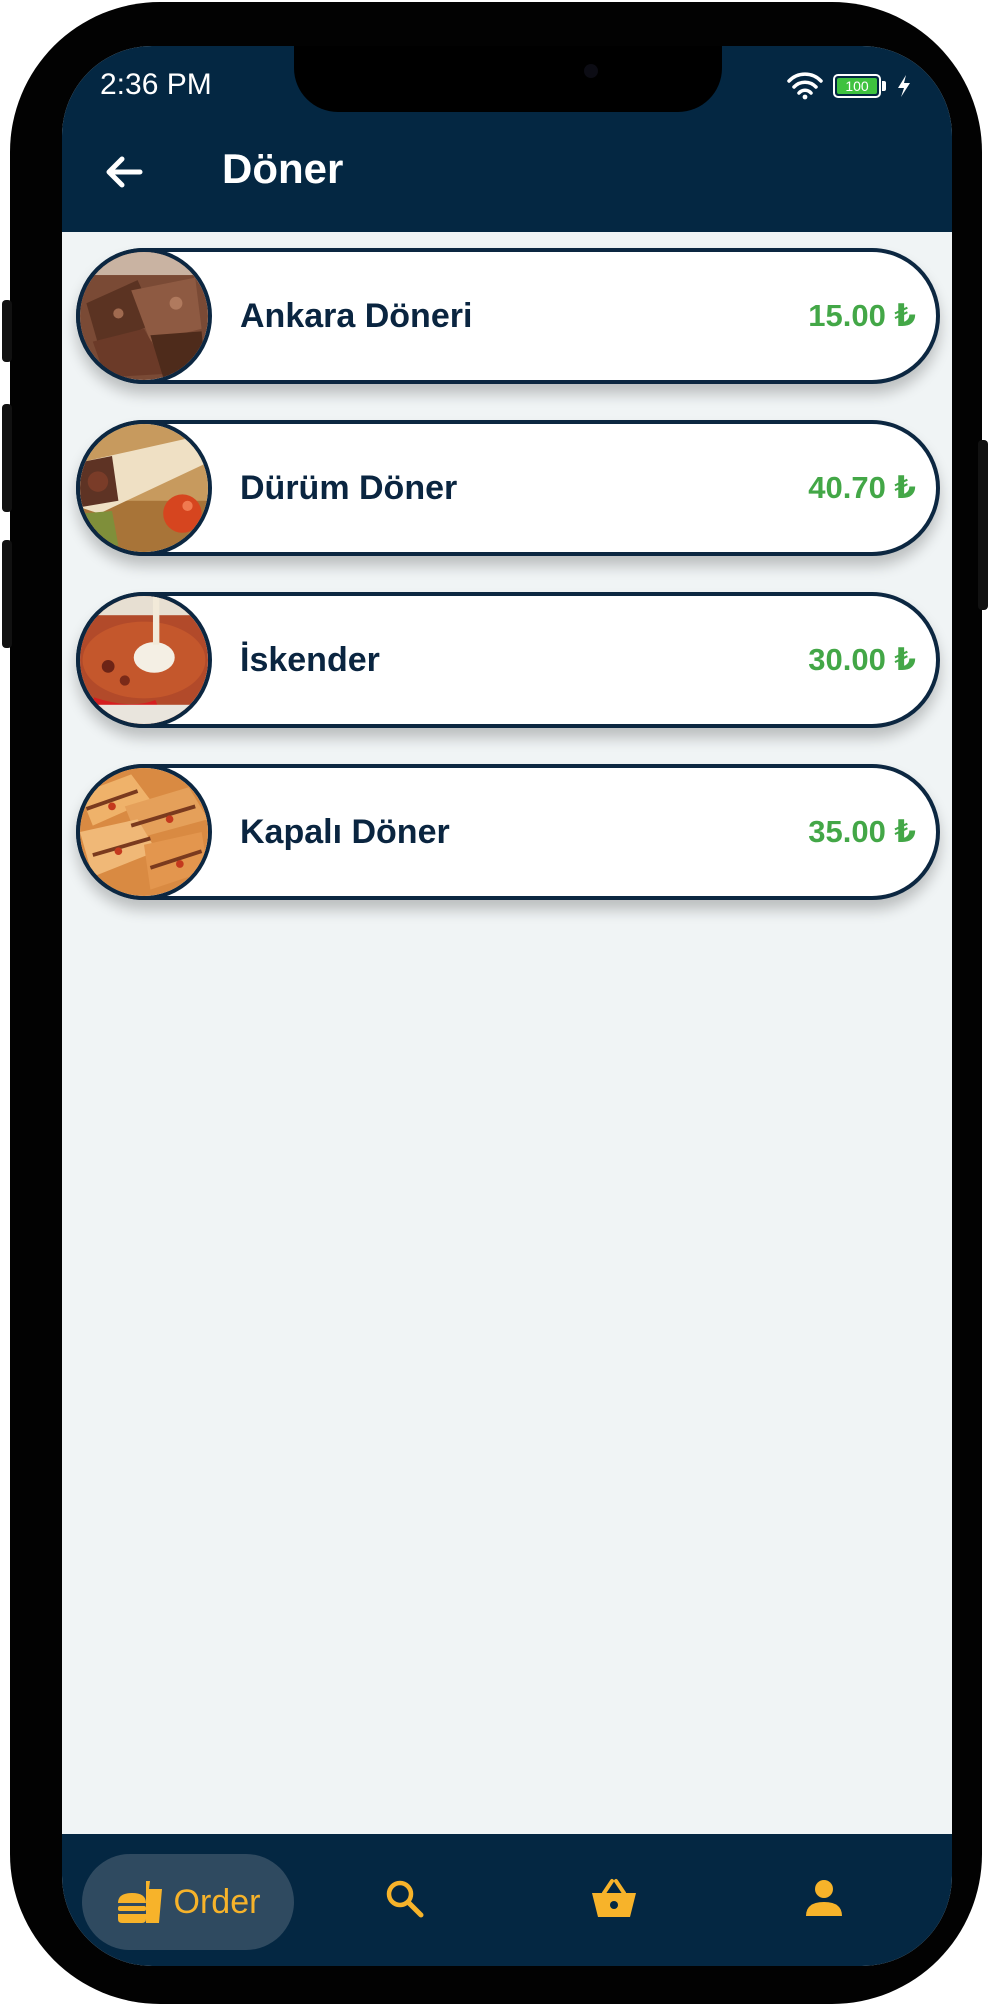 The image size is (990, 2012). What do you see at coordinates (345, 832) in the screenshot?
I see `product-name: Kapalı Döner` at bounding box center [345, 832].